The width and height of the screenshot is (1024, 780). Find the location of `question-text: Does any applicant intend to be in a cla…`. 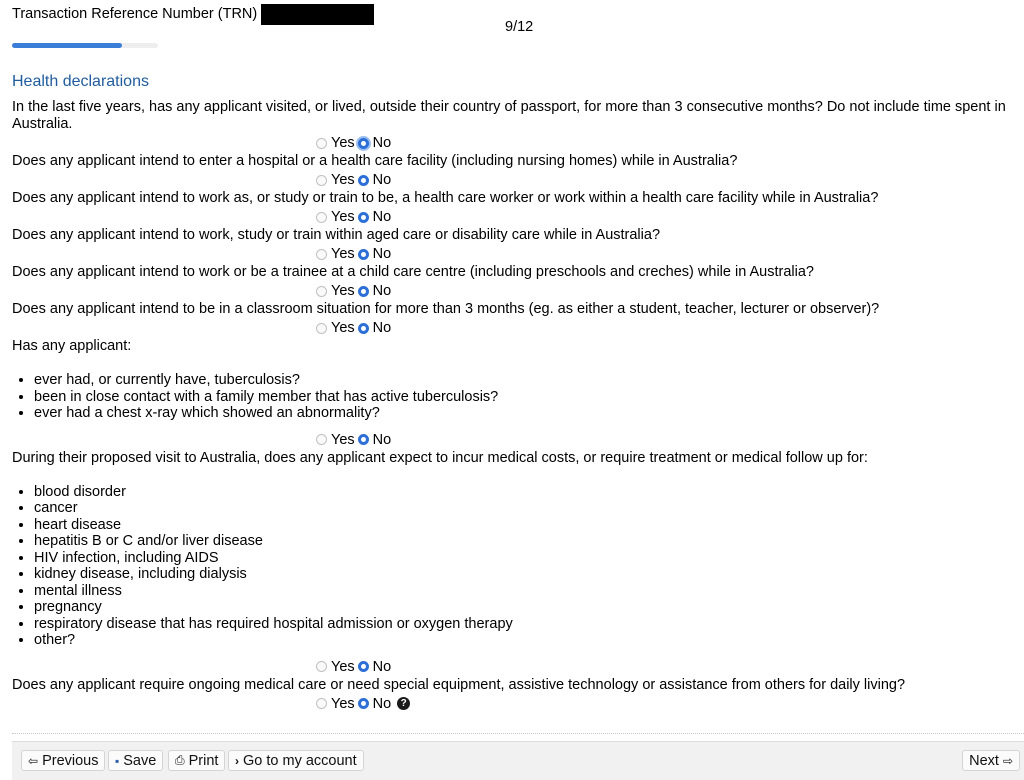

question-text: Does any applicant intend to be in a cla… is located at coordinates (446, 309).